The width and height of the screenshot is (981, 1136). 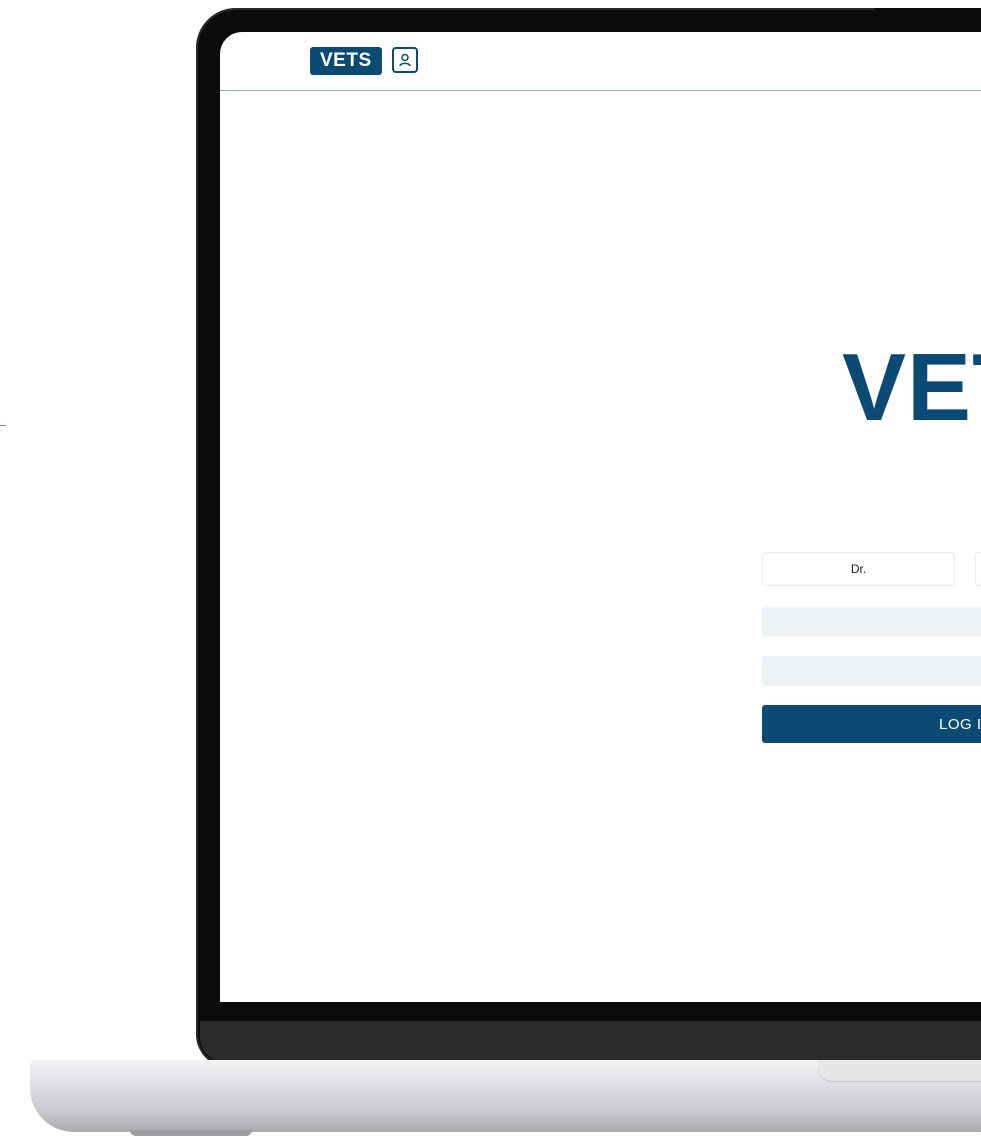 What do you see at coordinates (871, 724) in the screenshot?
I see `login-button: LOG I` at bounding box center [871, 724].